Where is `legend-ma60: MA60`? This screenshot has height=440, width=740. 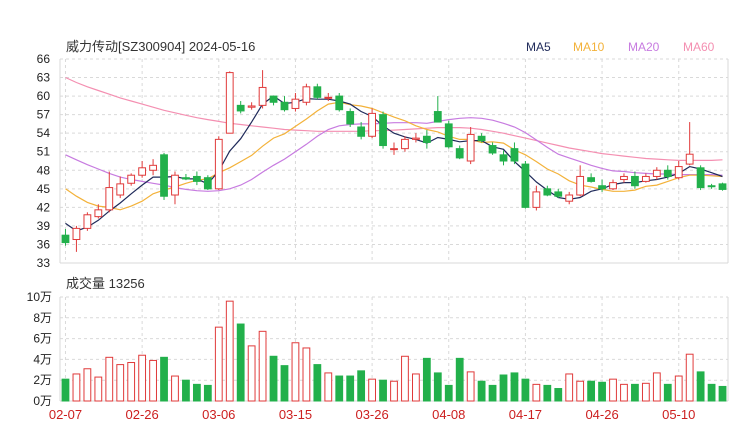
legend-ma60: MA60 is located at coordinates (699, 47).